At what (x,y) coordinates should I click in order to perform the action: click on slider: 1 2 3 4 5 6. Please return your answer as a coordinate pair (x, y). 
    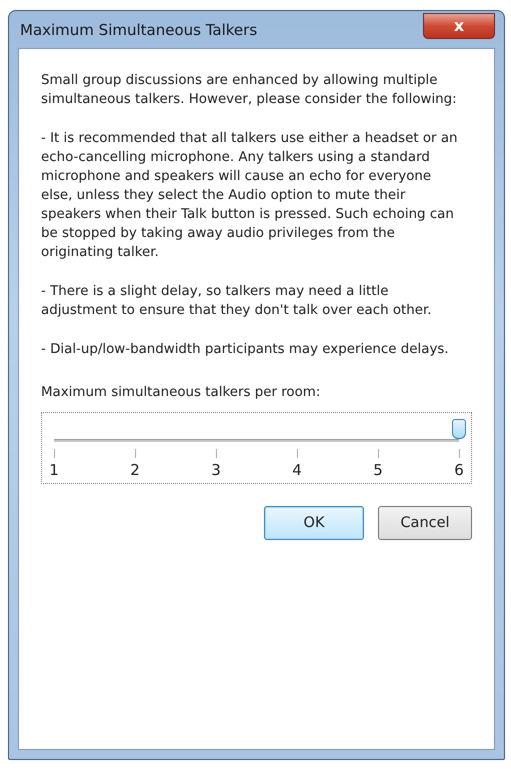
    Looking at the image, I should click on (256, 448).